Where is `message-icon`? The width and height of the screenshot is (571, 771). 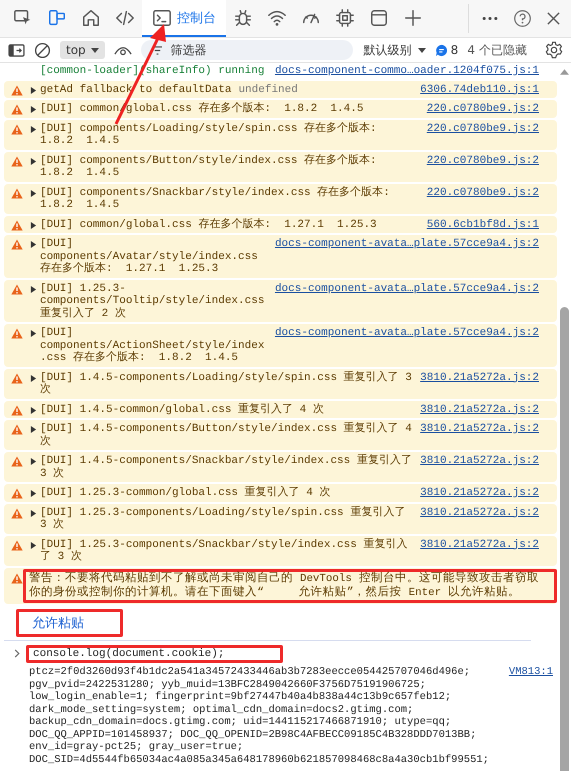 message-icon is located at coordinates (441, 50).